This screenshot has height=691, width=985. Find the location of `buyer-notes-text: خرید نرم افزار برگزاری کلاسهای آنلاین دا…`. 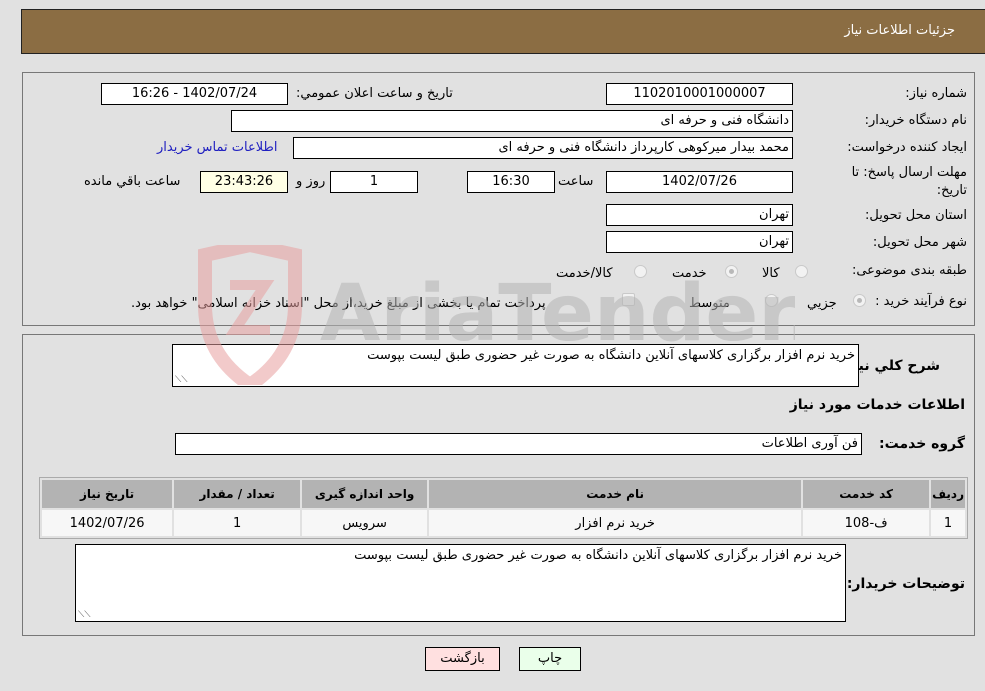

buyer-notes-text: خرید نرم افزار برگزاری کلاسهای آنلاین دا… is located at coordinates (598, 555).